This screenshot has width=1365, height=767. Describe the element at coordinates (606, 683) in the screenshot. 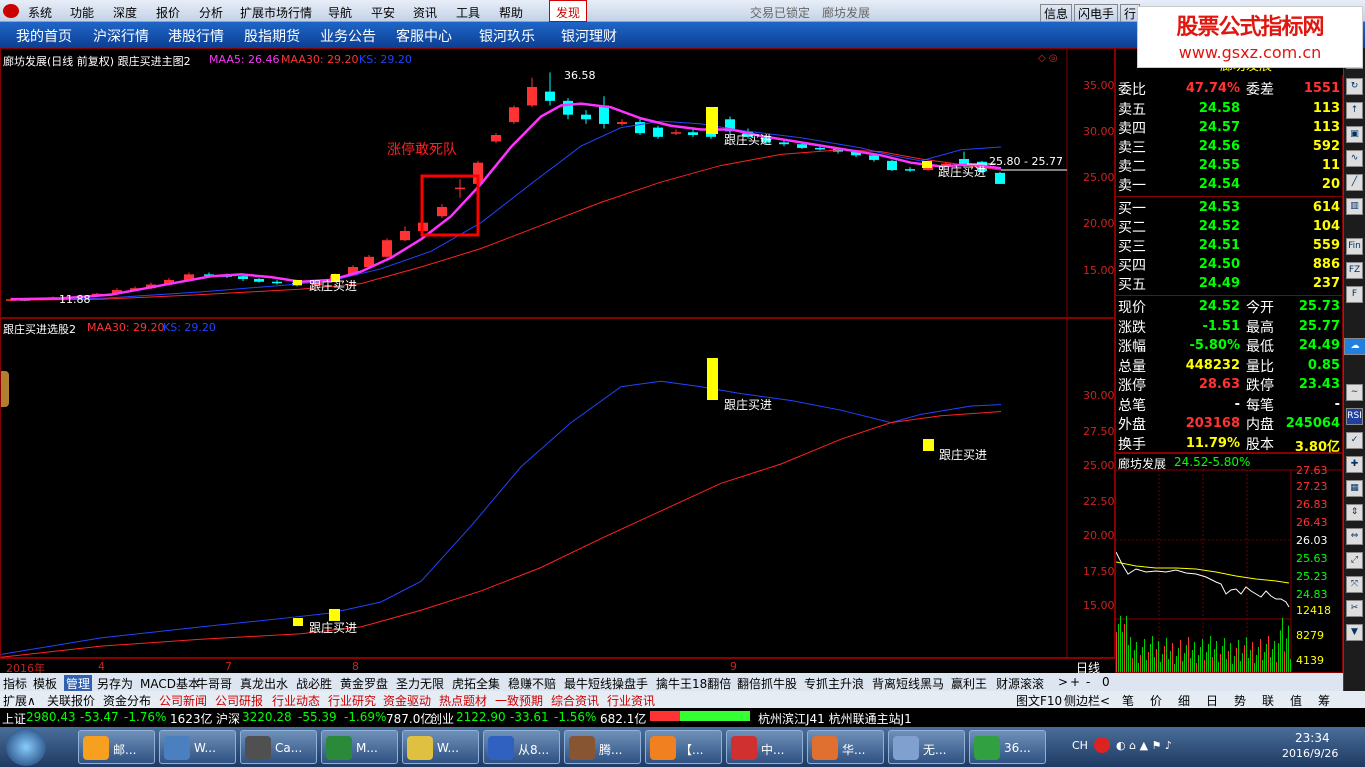

I see `indicator-tab: 最牛短线操盘手` at that location.